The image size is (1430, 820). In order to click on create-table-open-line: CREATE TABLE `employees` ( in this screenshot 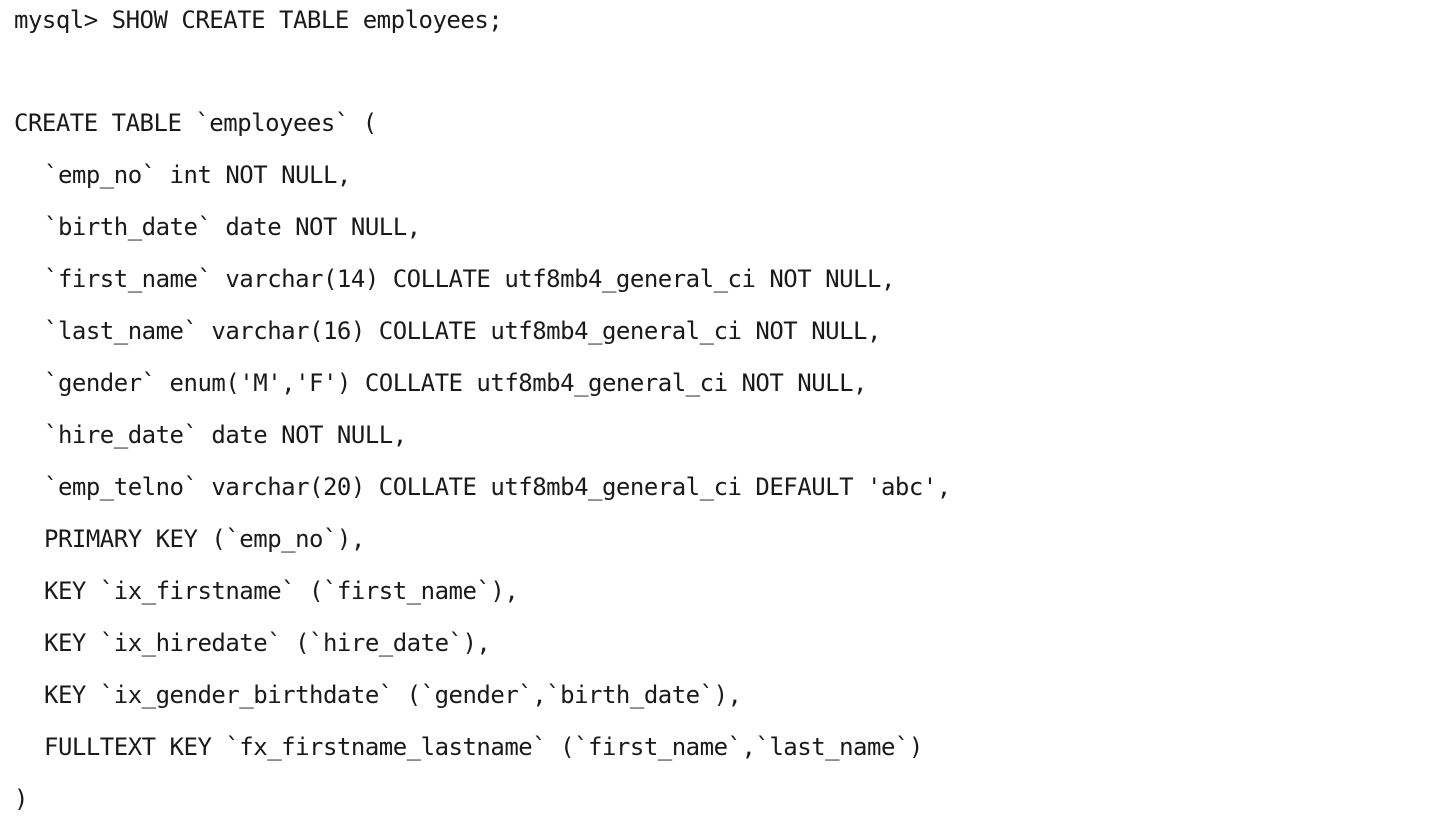, I will do `click(195, 123)`.